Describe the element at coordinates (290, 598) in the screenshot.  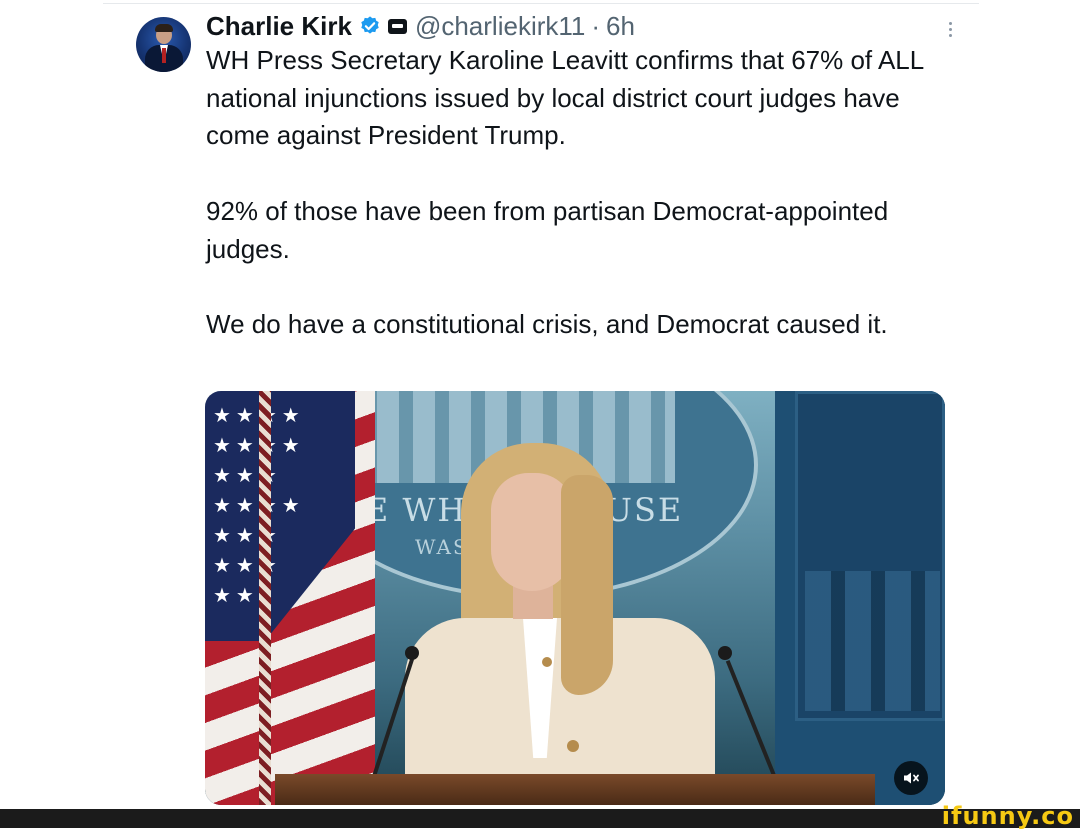
I see `american-flag: ★★★★★★★★★★★★★★★★★★★★★★★` at that location.